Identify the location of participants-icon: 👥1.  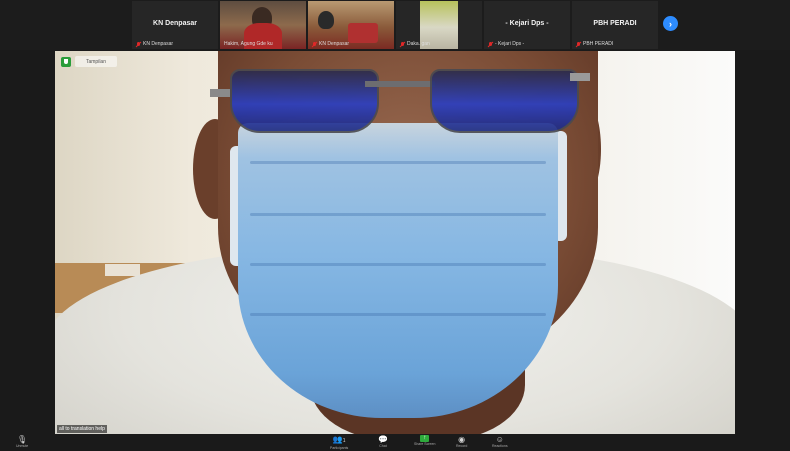
(339, 439).